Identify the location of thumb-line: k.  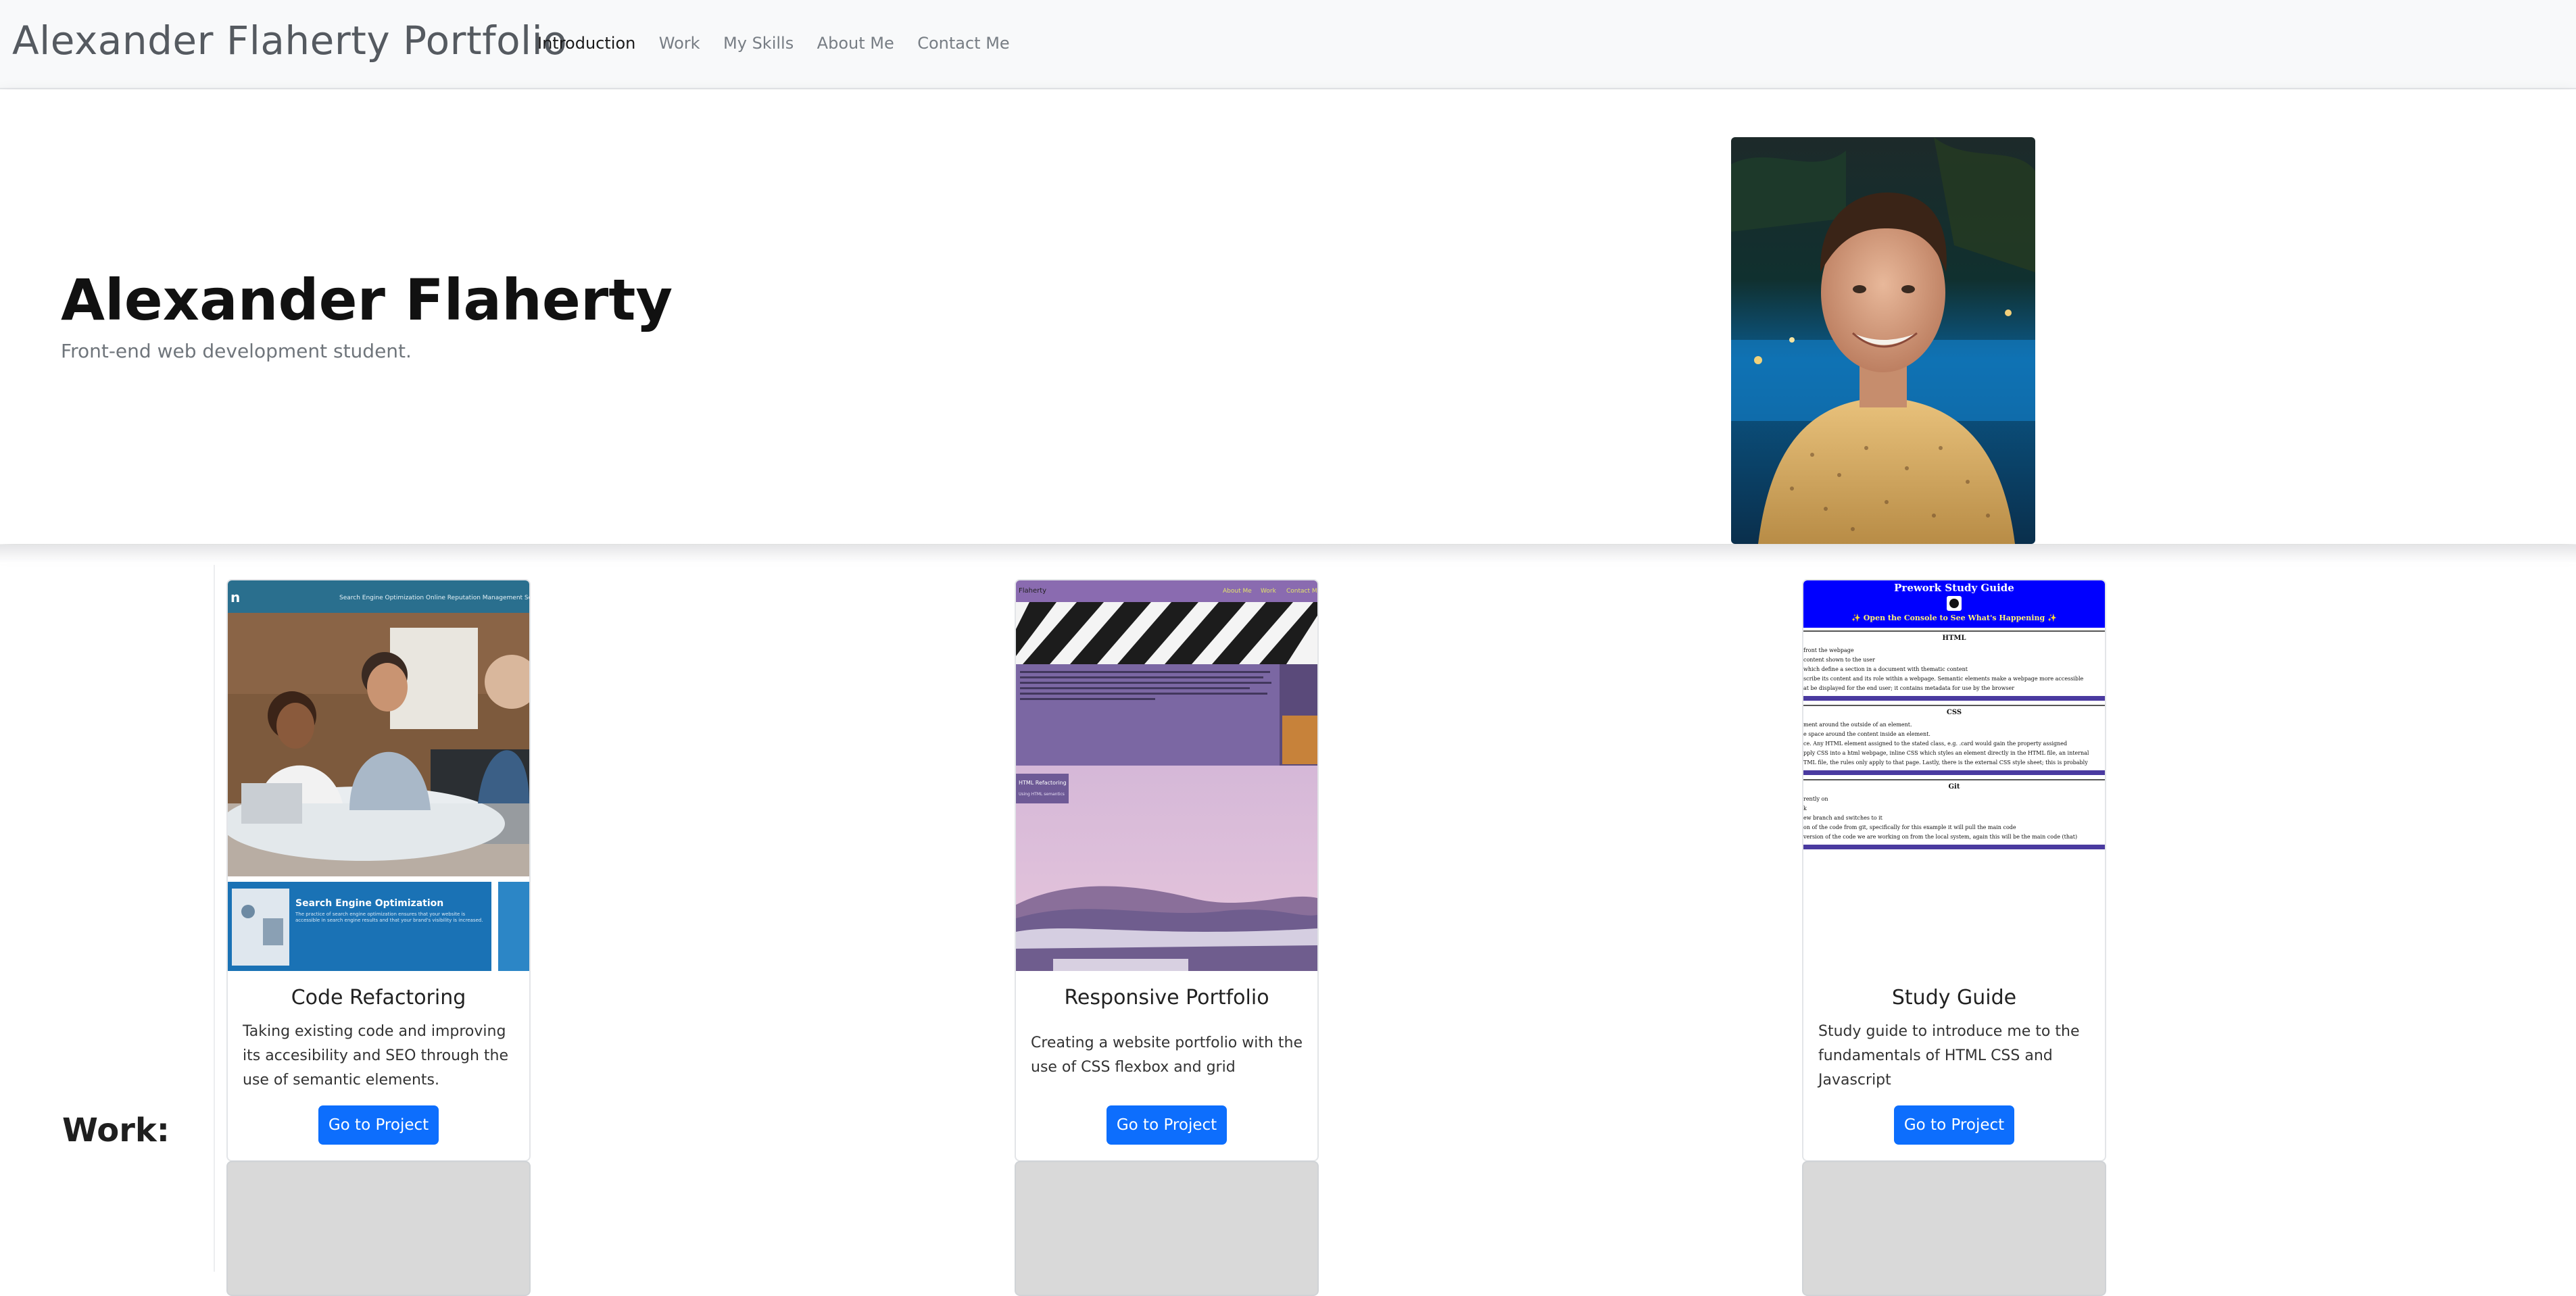
(1805, 808).